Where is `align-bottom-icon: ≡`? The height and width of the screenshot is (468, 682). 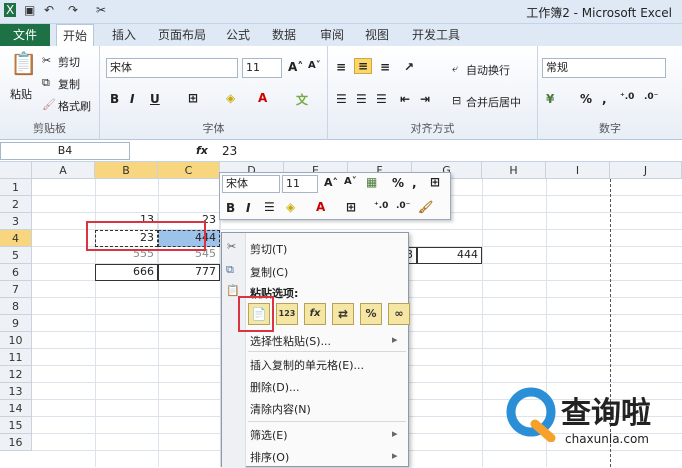
align-bottom-icon: ≡ is located at coordinates (385, 67).